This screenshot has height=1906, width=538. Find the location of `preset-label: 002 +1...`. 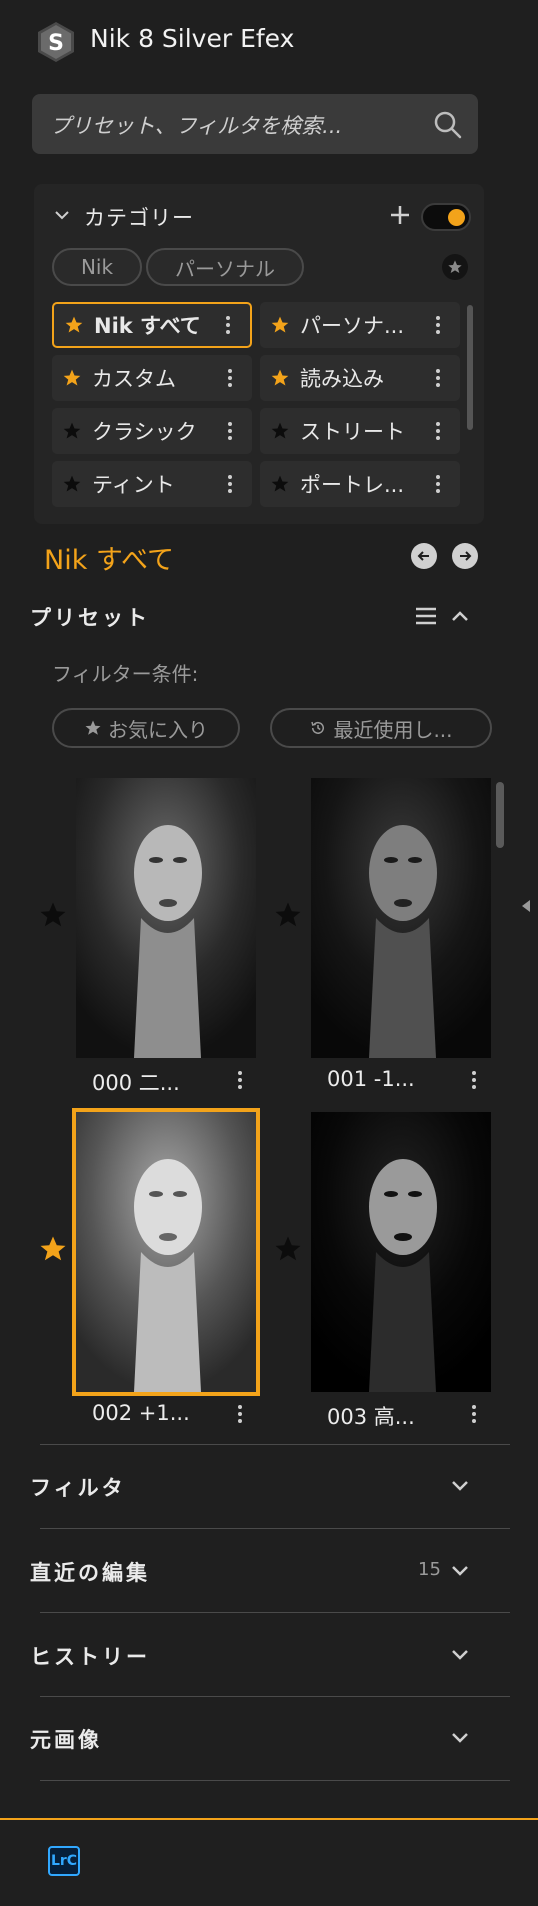

preset-label: 002 +1... is located at coordinates (141, 1413).